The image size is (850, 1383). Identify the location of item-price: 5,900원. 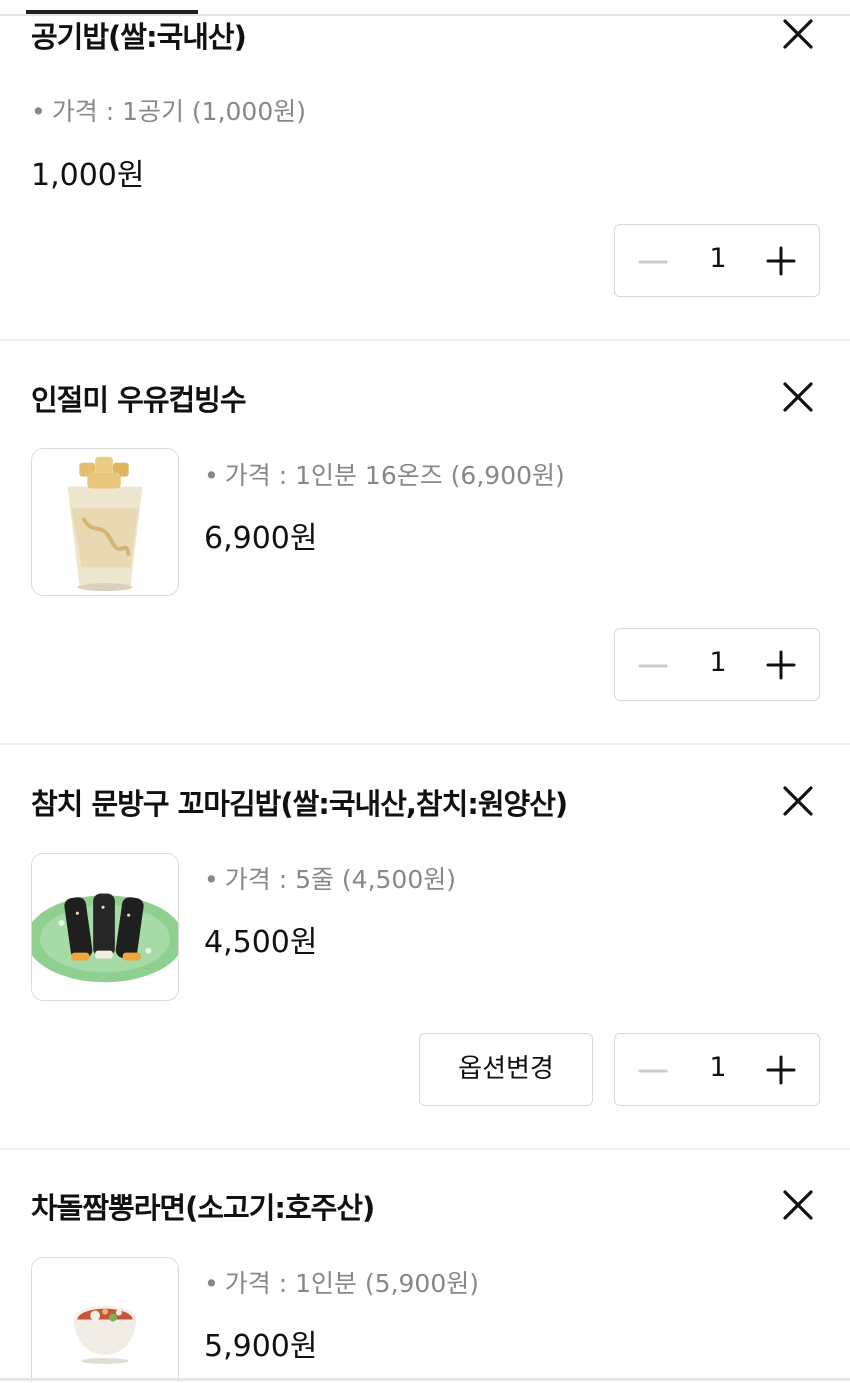
(261, 1346).